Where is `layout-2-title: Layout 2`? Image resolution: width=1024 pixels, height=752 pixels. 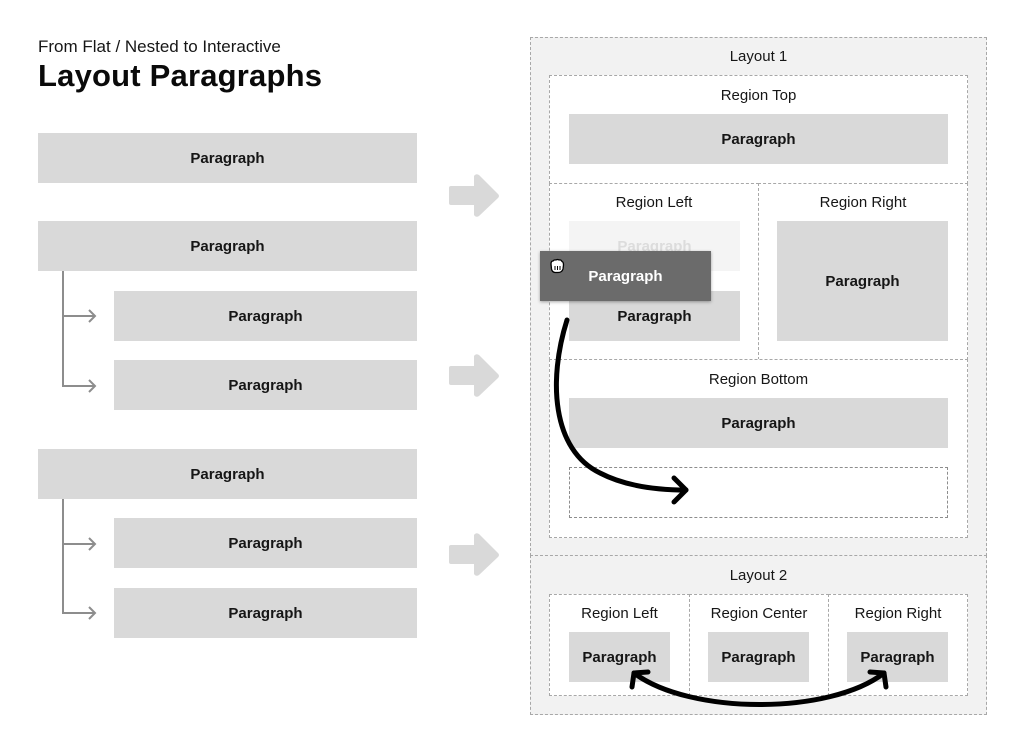
layout-2-title: Layout 2 is located at coordinates (758, 575).